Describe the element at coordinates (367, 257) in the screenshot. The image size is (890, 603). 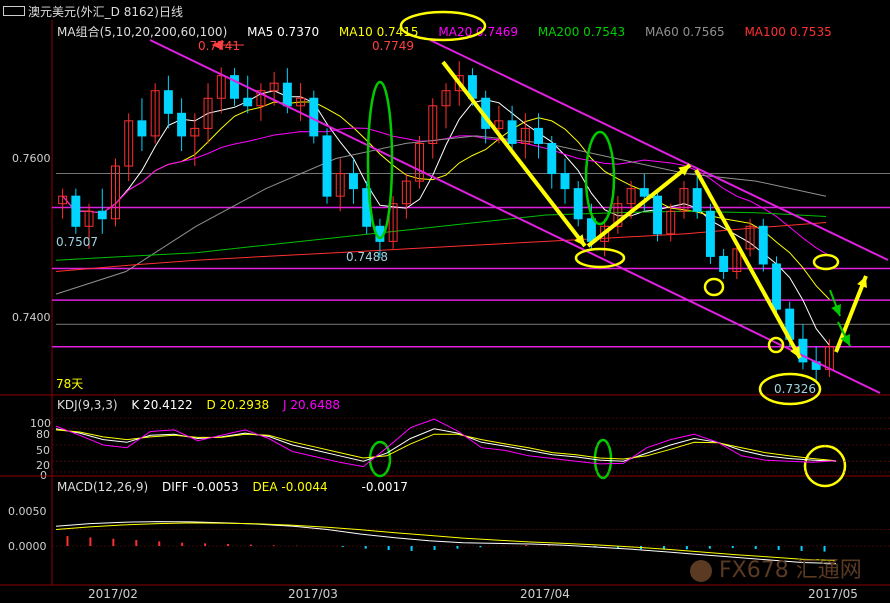
I see `annotation-low-mid: 0.7488` at that location.